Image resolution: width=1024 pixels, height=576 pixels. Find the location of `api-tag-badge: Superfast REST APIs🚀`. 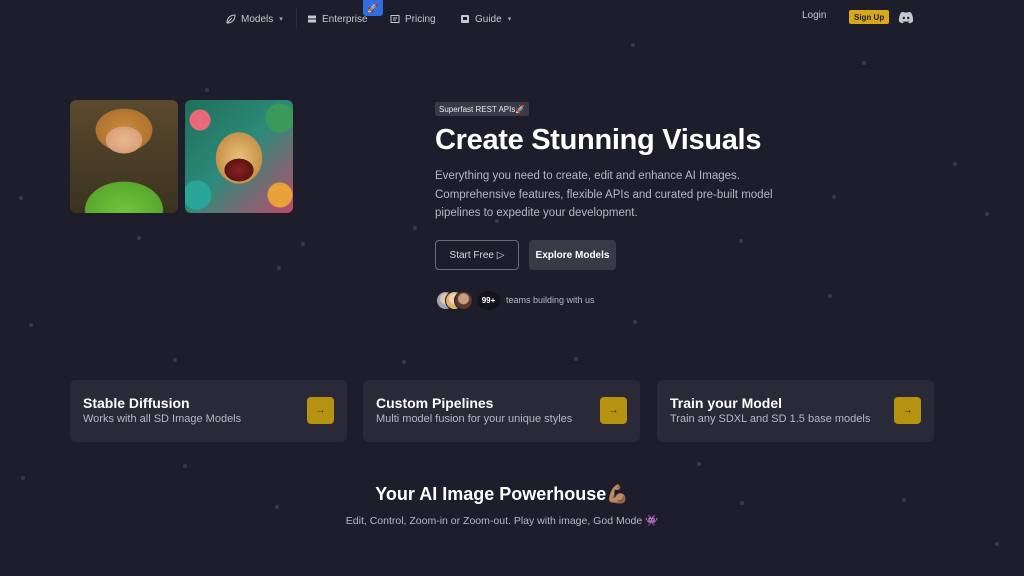

api-tag-badge: Superfast REST APIs🚀 is located at coordinates (482, 109).